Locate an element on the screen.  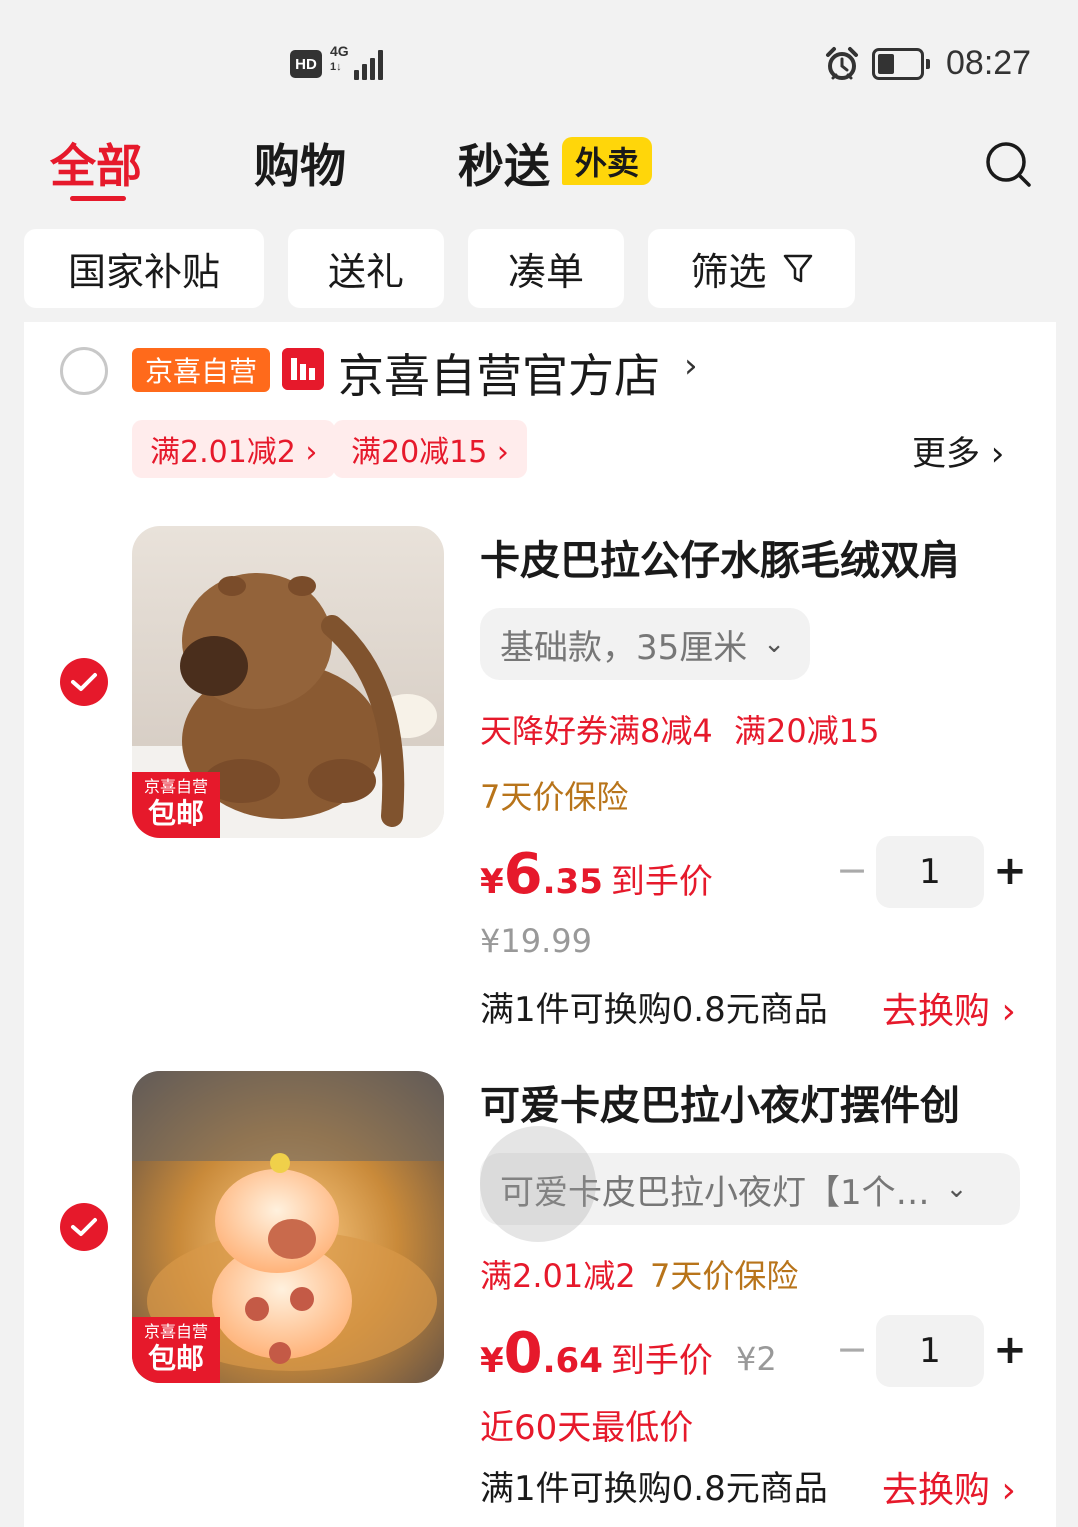
item-2-lowest-price-note: 近60天最低价 is located at coordinates (587, 1428).